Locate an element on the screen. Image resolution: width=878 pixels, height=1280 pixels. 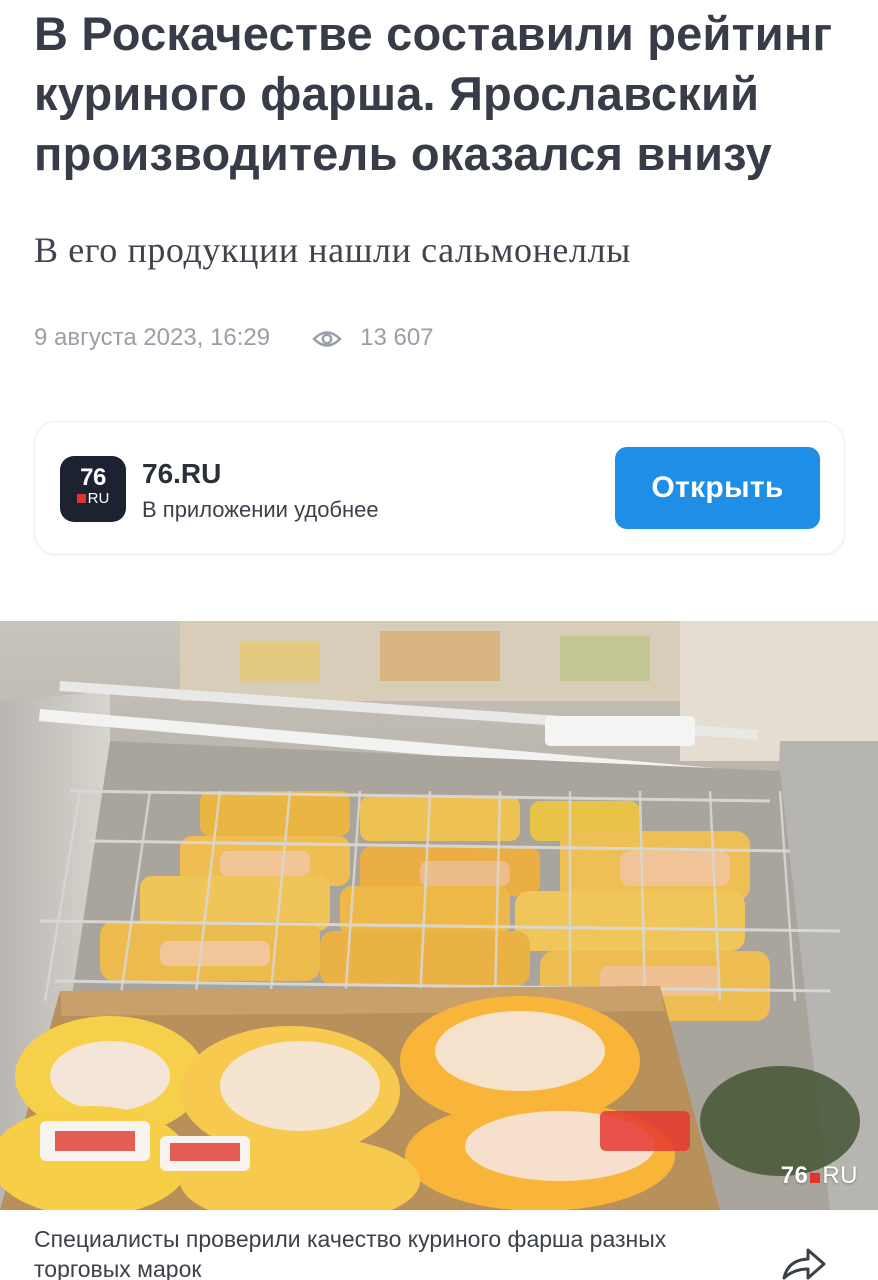
article-subtitle: В его продукции нашли сальмонеллы is located at coordinates (332, 250).